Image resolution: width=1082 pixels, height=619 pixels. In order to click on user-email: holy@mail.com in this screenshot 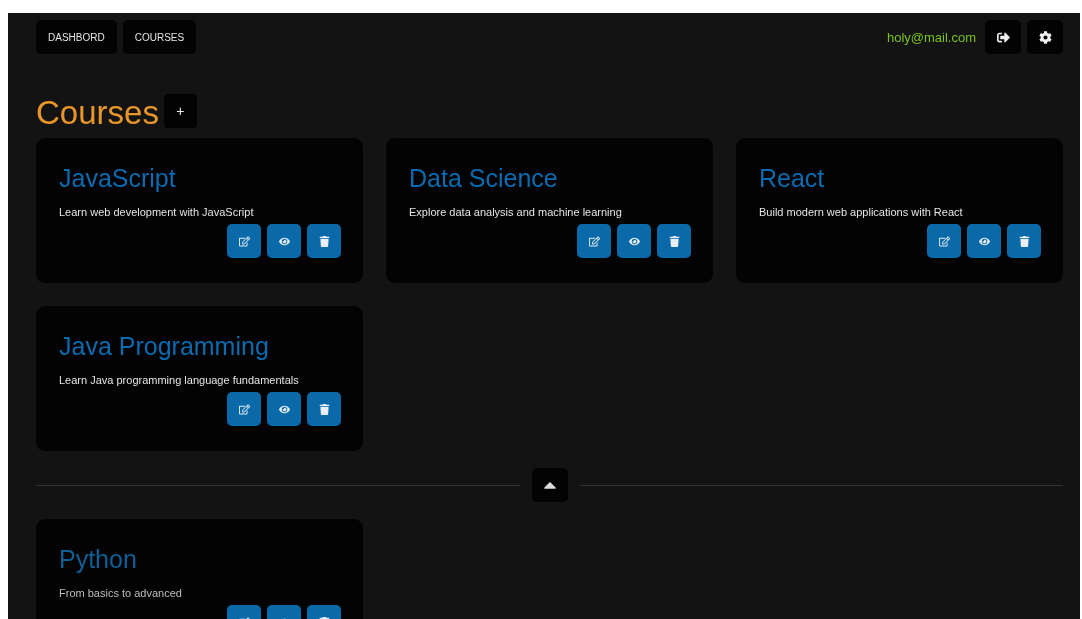, I will do `click(931, 37)`.